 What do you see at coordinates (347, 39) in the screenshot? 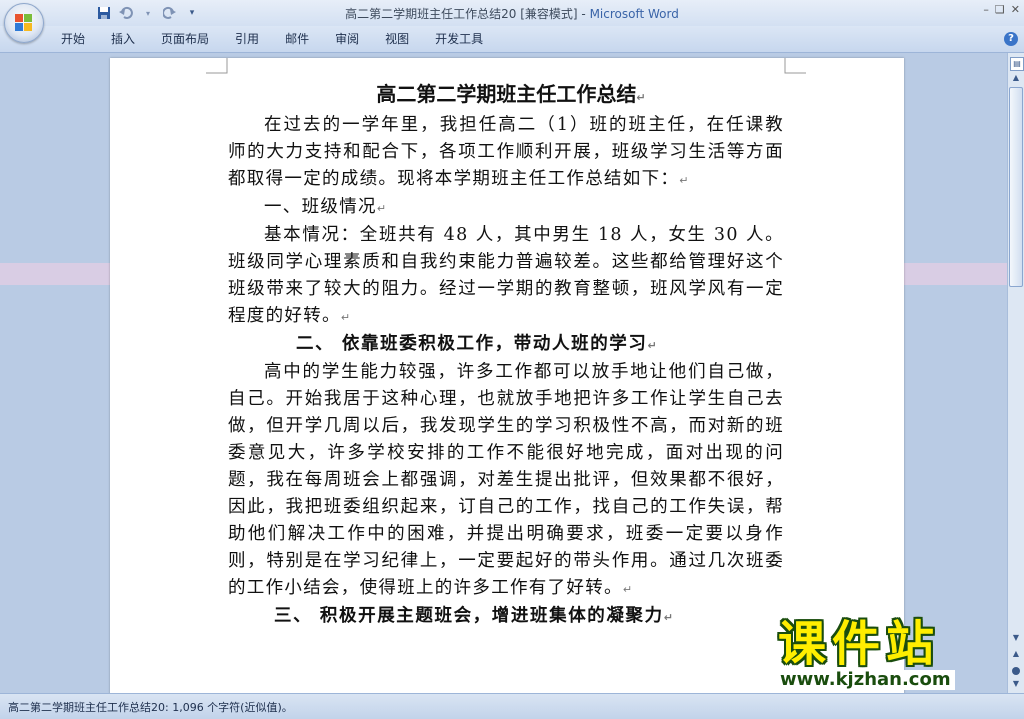
I see `tab-review: 审阅` at bounding box center [347, 39].